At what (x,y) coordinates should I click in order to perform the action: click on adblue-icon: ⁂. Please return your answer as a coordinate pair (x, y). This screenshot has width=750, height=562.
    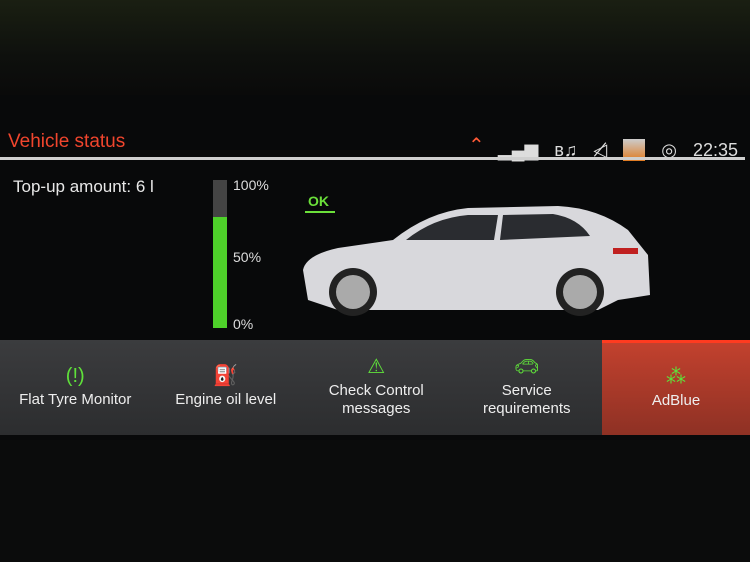
    Looking at the image, I should click on (676, 377).